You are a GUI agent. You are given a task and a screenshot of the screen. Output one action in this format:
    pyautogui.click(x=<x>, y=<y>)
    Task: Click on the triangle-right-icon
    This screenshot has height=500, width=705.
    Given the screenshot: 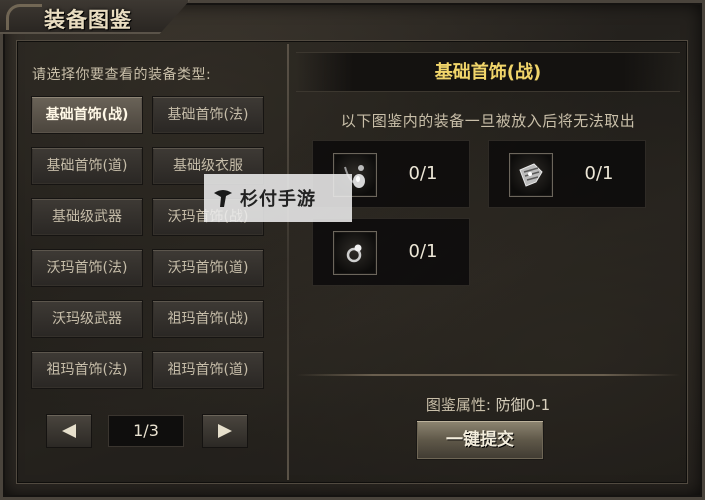 What is the action you would take?
    pyautogui.click(x=225, y=431)
    